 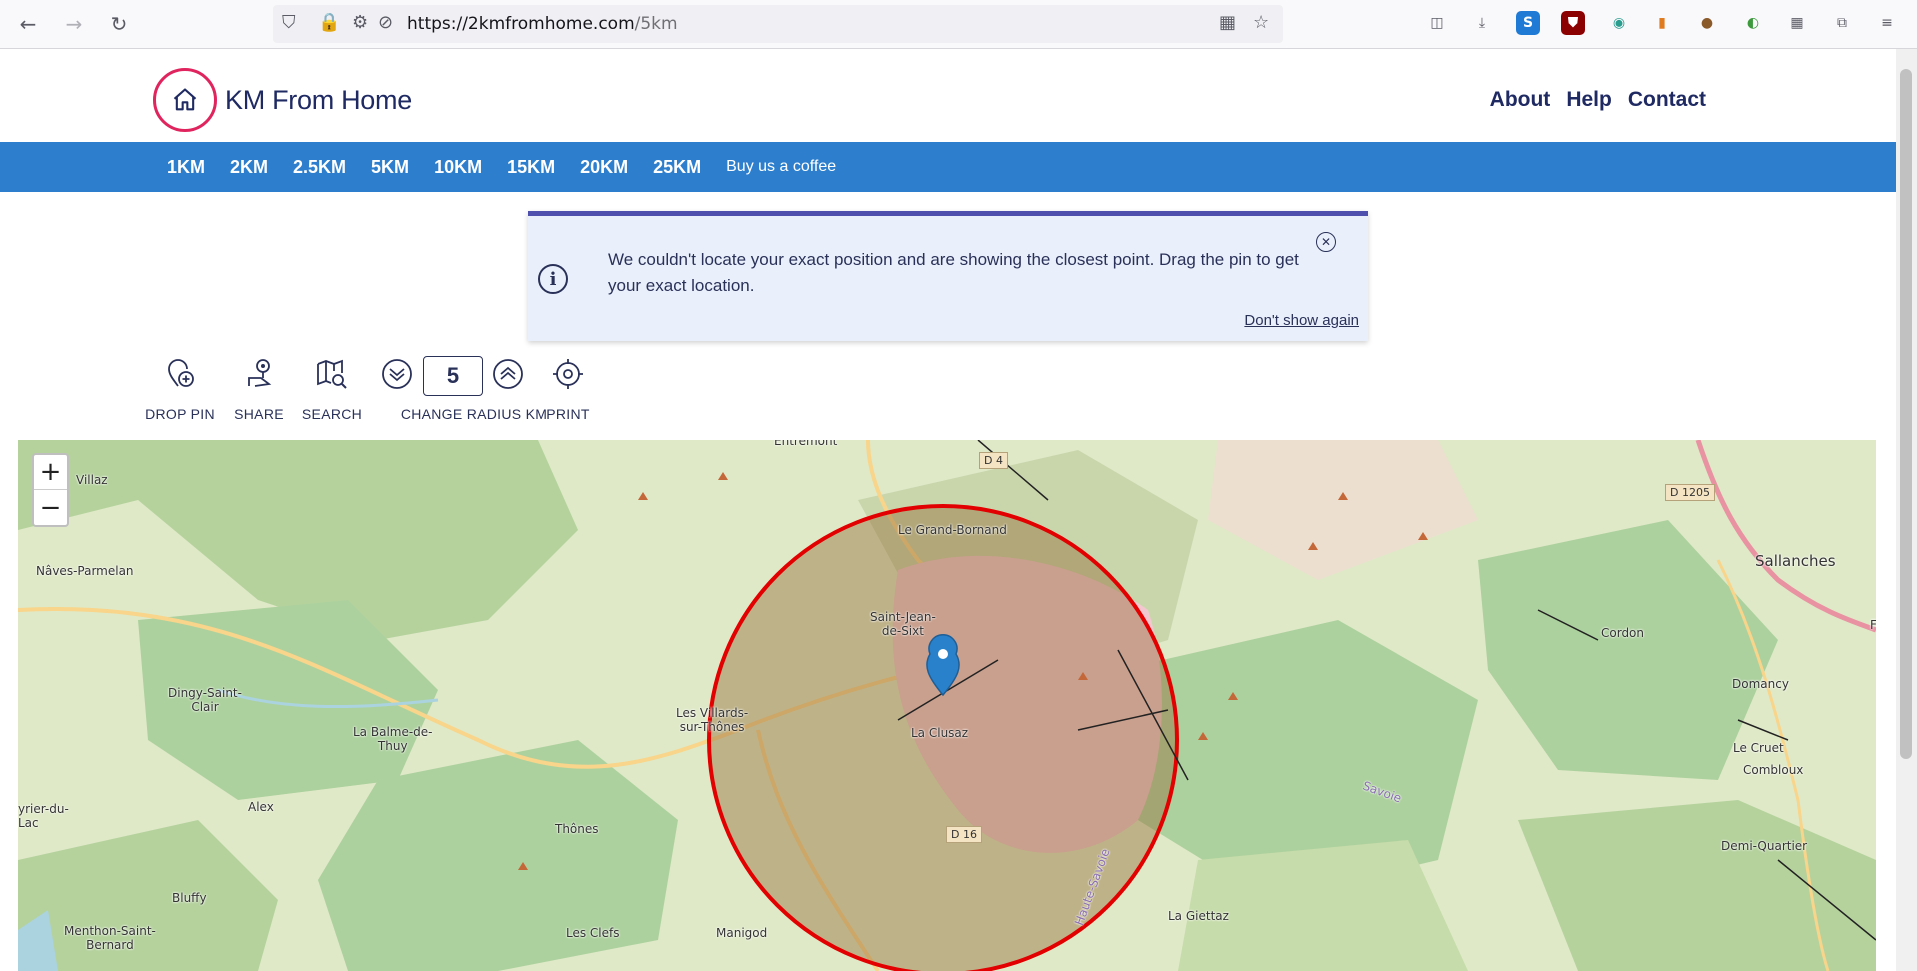 I want to click on forward-icon: →, so click(x=74, y=24).